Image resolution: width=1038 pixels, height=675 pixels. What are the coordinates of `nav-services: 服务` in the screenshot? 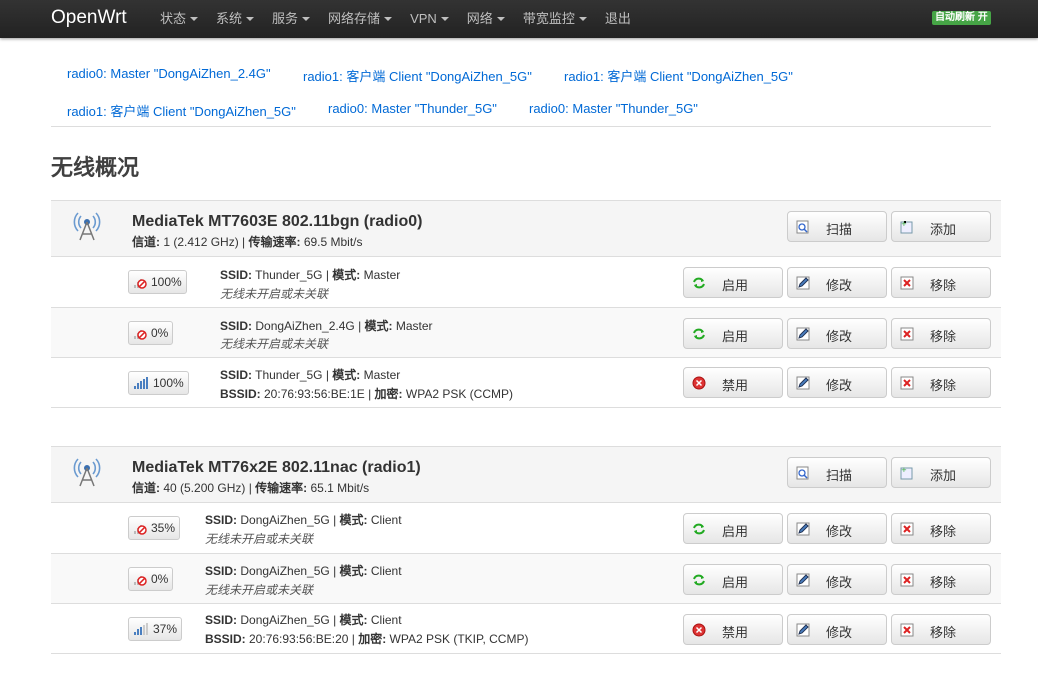 It's located at (291, 19).